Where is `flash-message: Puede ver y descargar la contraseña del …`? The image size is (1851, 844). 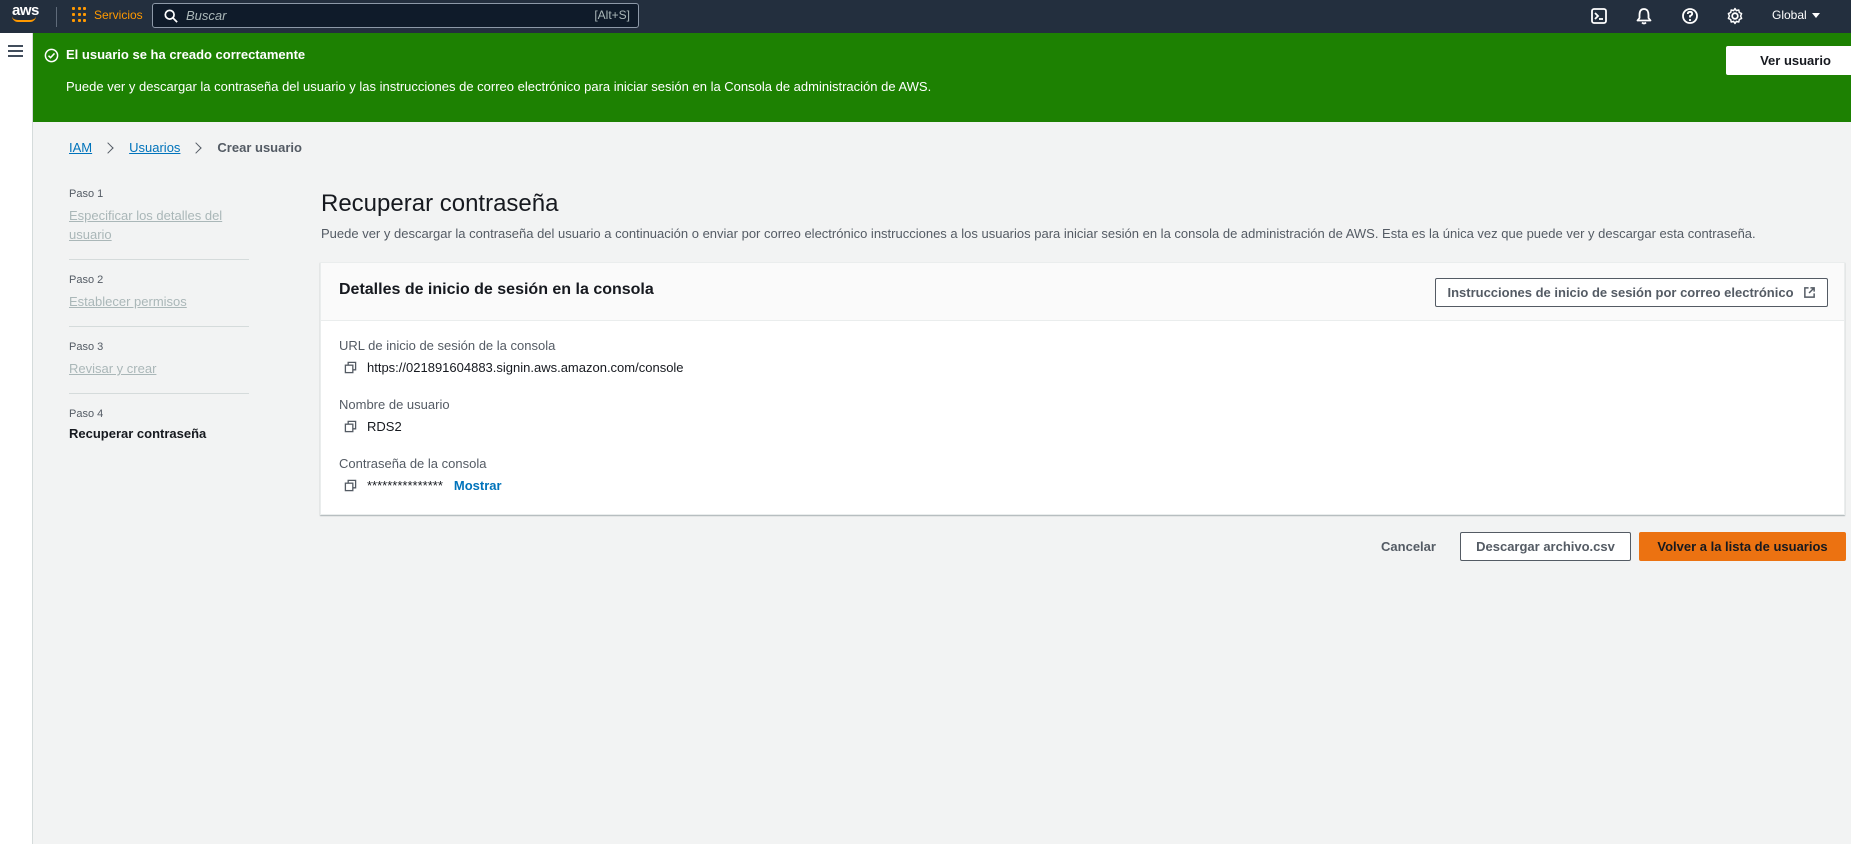
flash-message: Puede ver y descargar la contraseña del … is located at coordinates (499, 86).